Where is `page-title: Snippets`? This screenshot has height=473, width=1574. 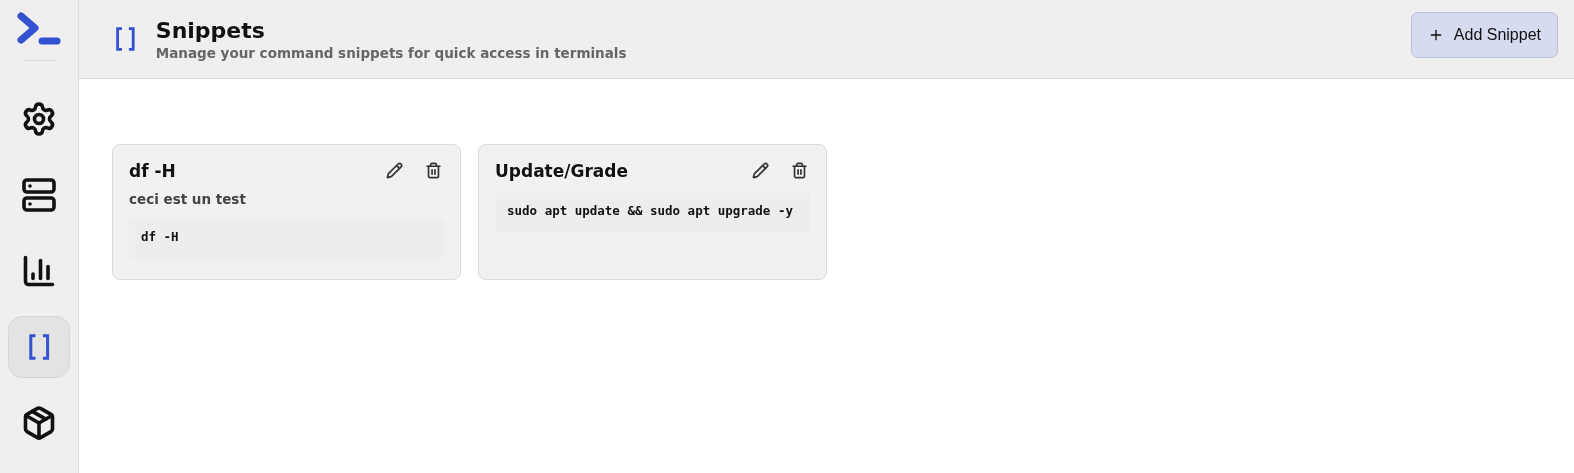
page-title: Snippets is located at coordinates (210, 30).